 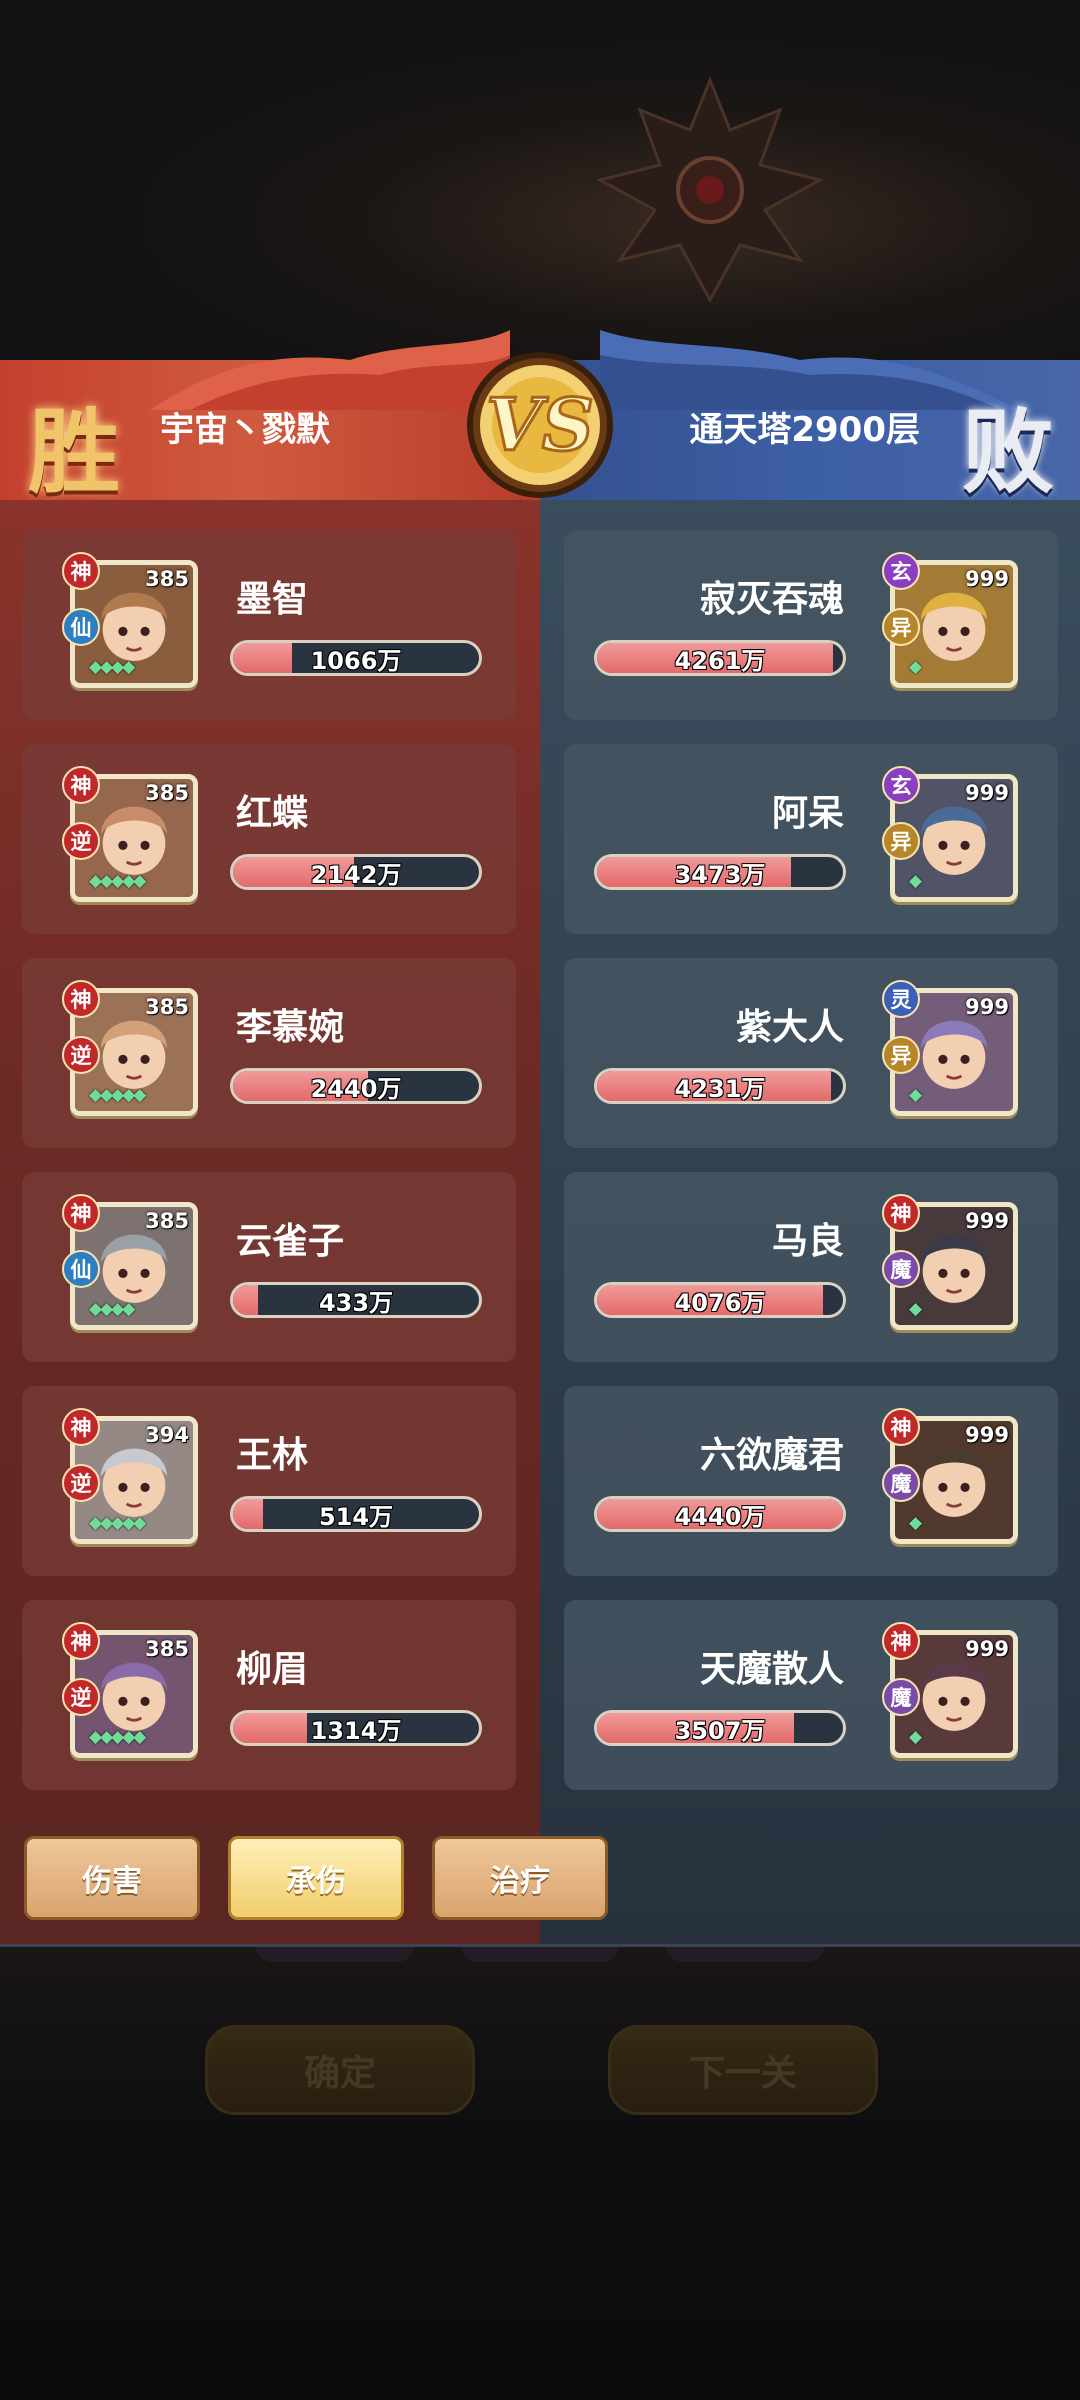 What do you see at coordinates (269, 1053) in the screenshot?
I see `player-hero-card: 385 ◆◆◆◆◆ 神 逆 李慕婉 2440万` at bounding box center [269, 1053].